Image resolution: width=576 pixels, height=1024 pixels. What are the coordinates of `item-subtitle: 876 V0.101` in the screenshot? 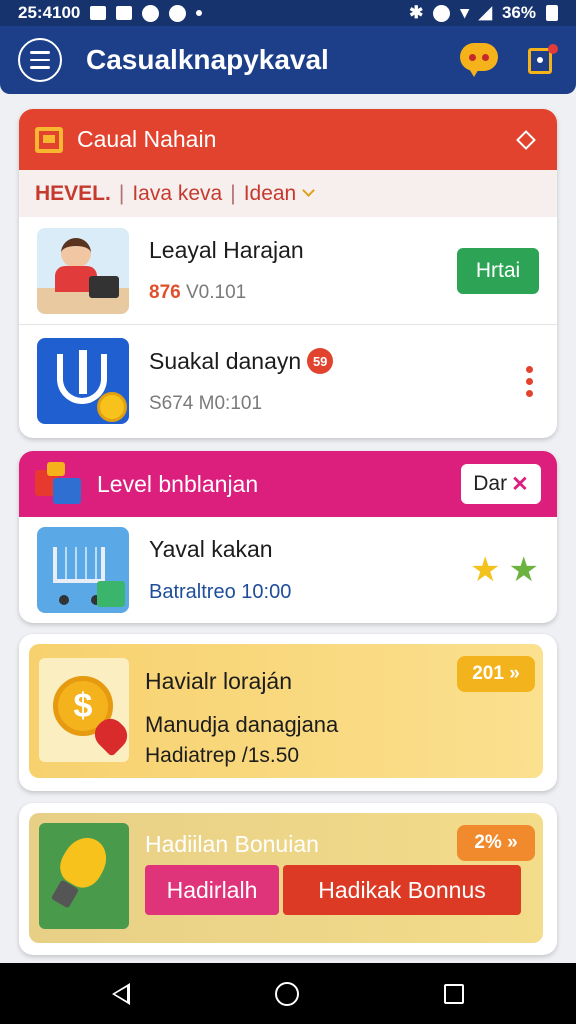 It's located at (303, 293).